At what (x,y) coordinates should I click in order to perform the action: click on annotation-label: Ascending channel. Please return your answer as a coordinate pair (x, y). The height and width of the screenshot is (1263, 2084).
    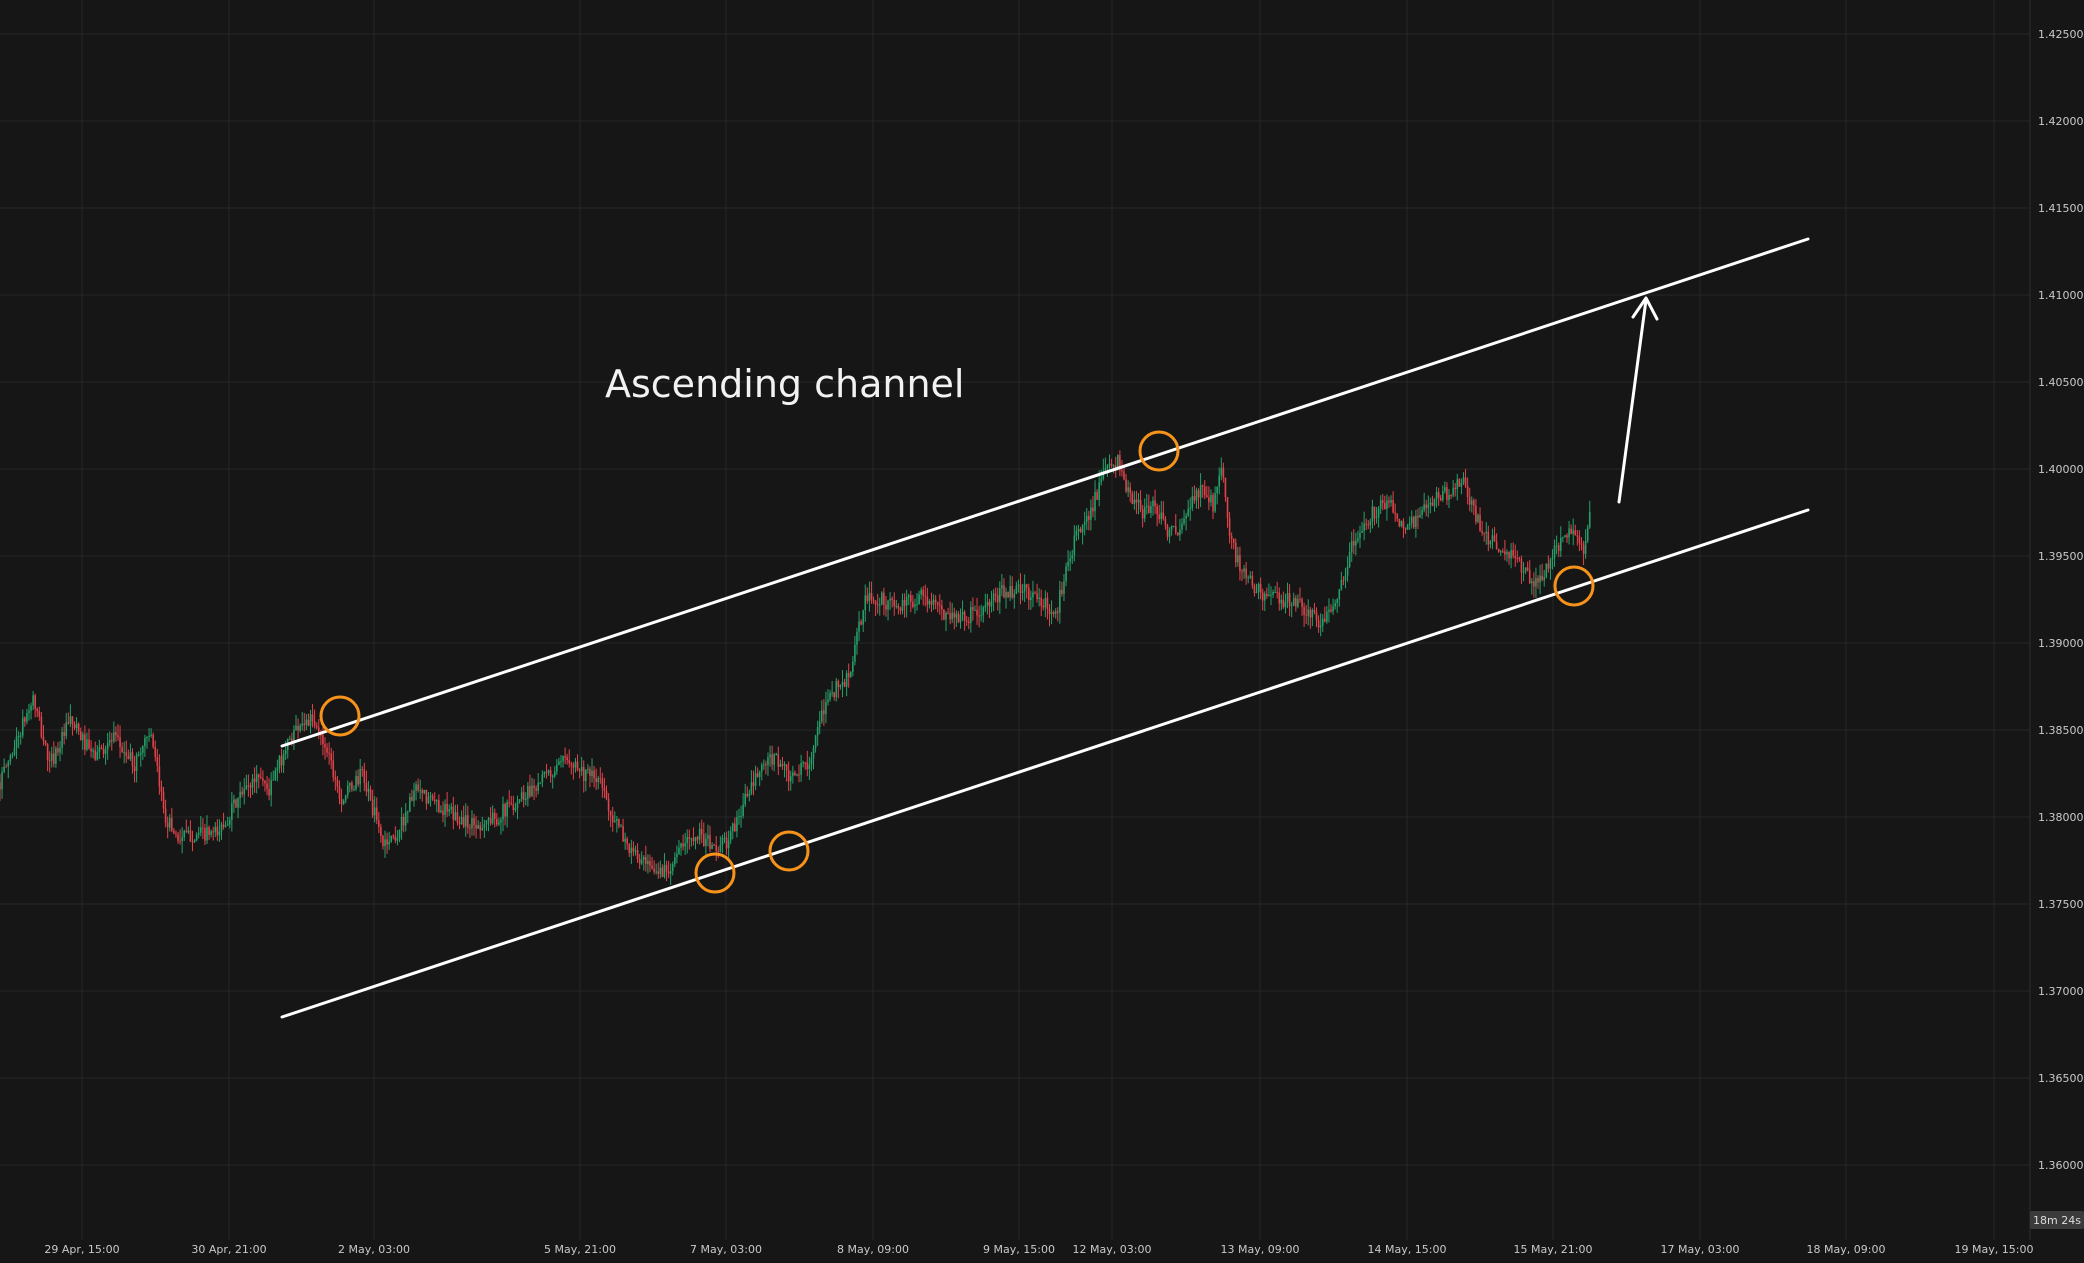
    Looking at the image, I should click on (784, 384).